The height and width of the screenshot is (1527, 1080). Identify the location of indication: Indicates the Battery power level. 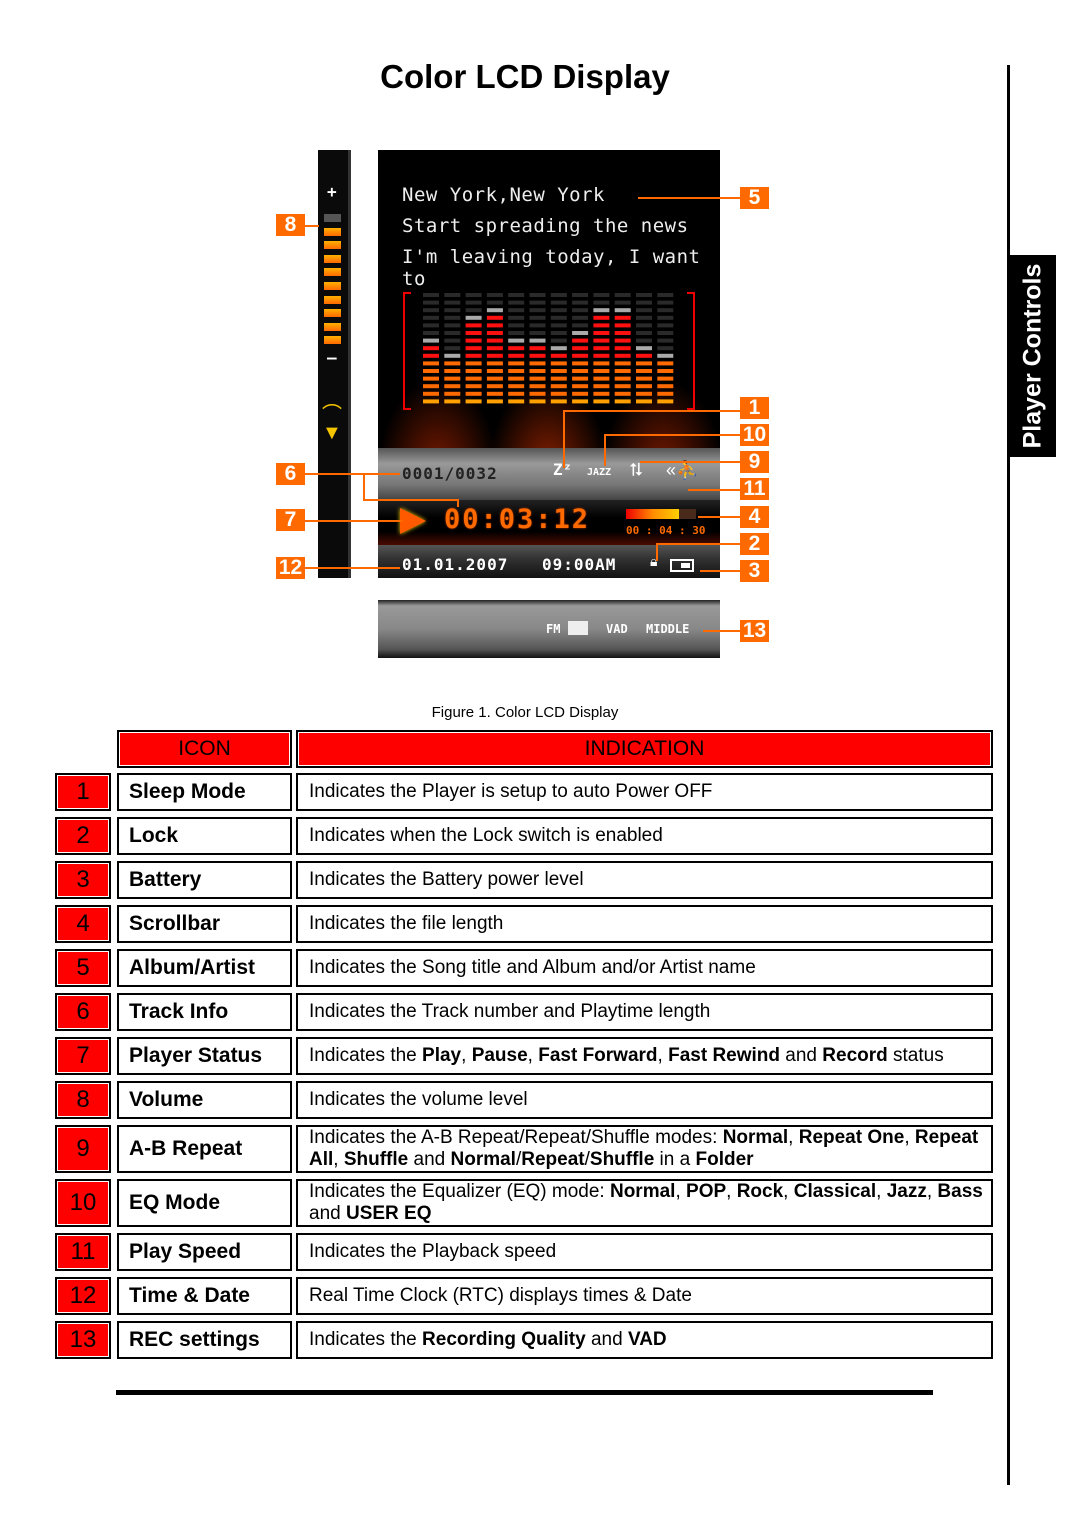
(644, 880).